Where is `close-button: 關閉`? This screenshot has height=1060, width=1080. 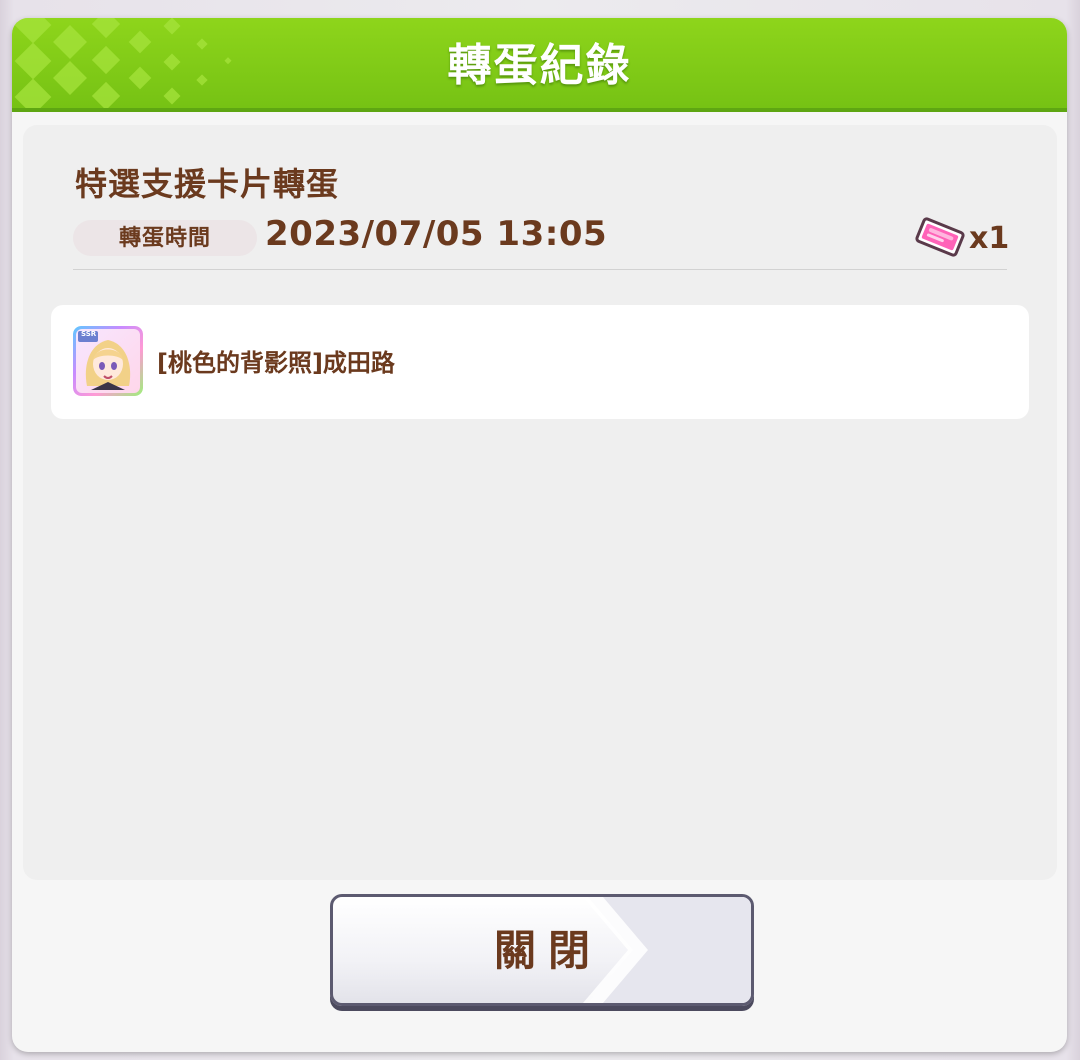
close-button: 關閉 is located at coordinates (542, 950).